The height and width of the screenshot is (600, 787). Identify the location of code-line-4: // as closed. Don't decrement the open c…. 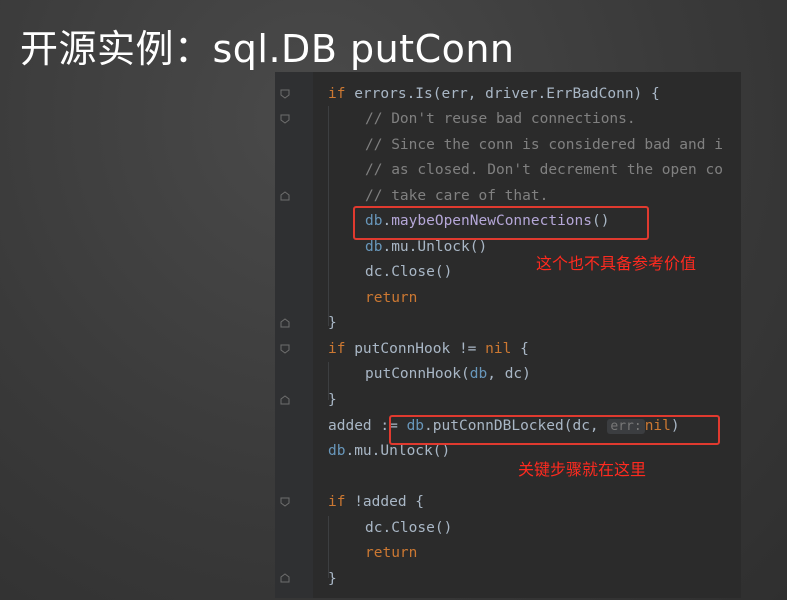
(544, 170).